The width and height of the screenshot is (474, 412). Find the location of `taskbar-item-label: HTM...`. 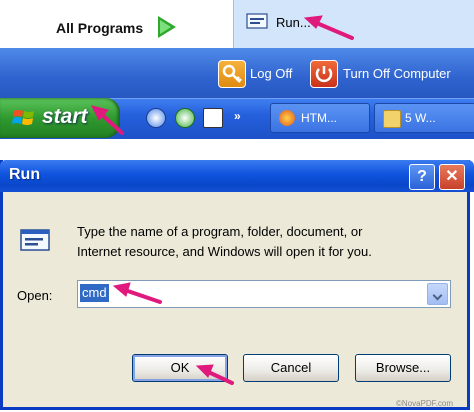

taskbar-item-label: HTM... is located at coordinates (319, 118).